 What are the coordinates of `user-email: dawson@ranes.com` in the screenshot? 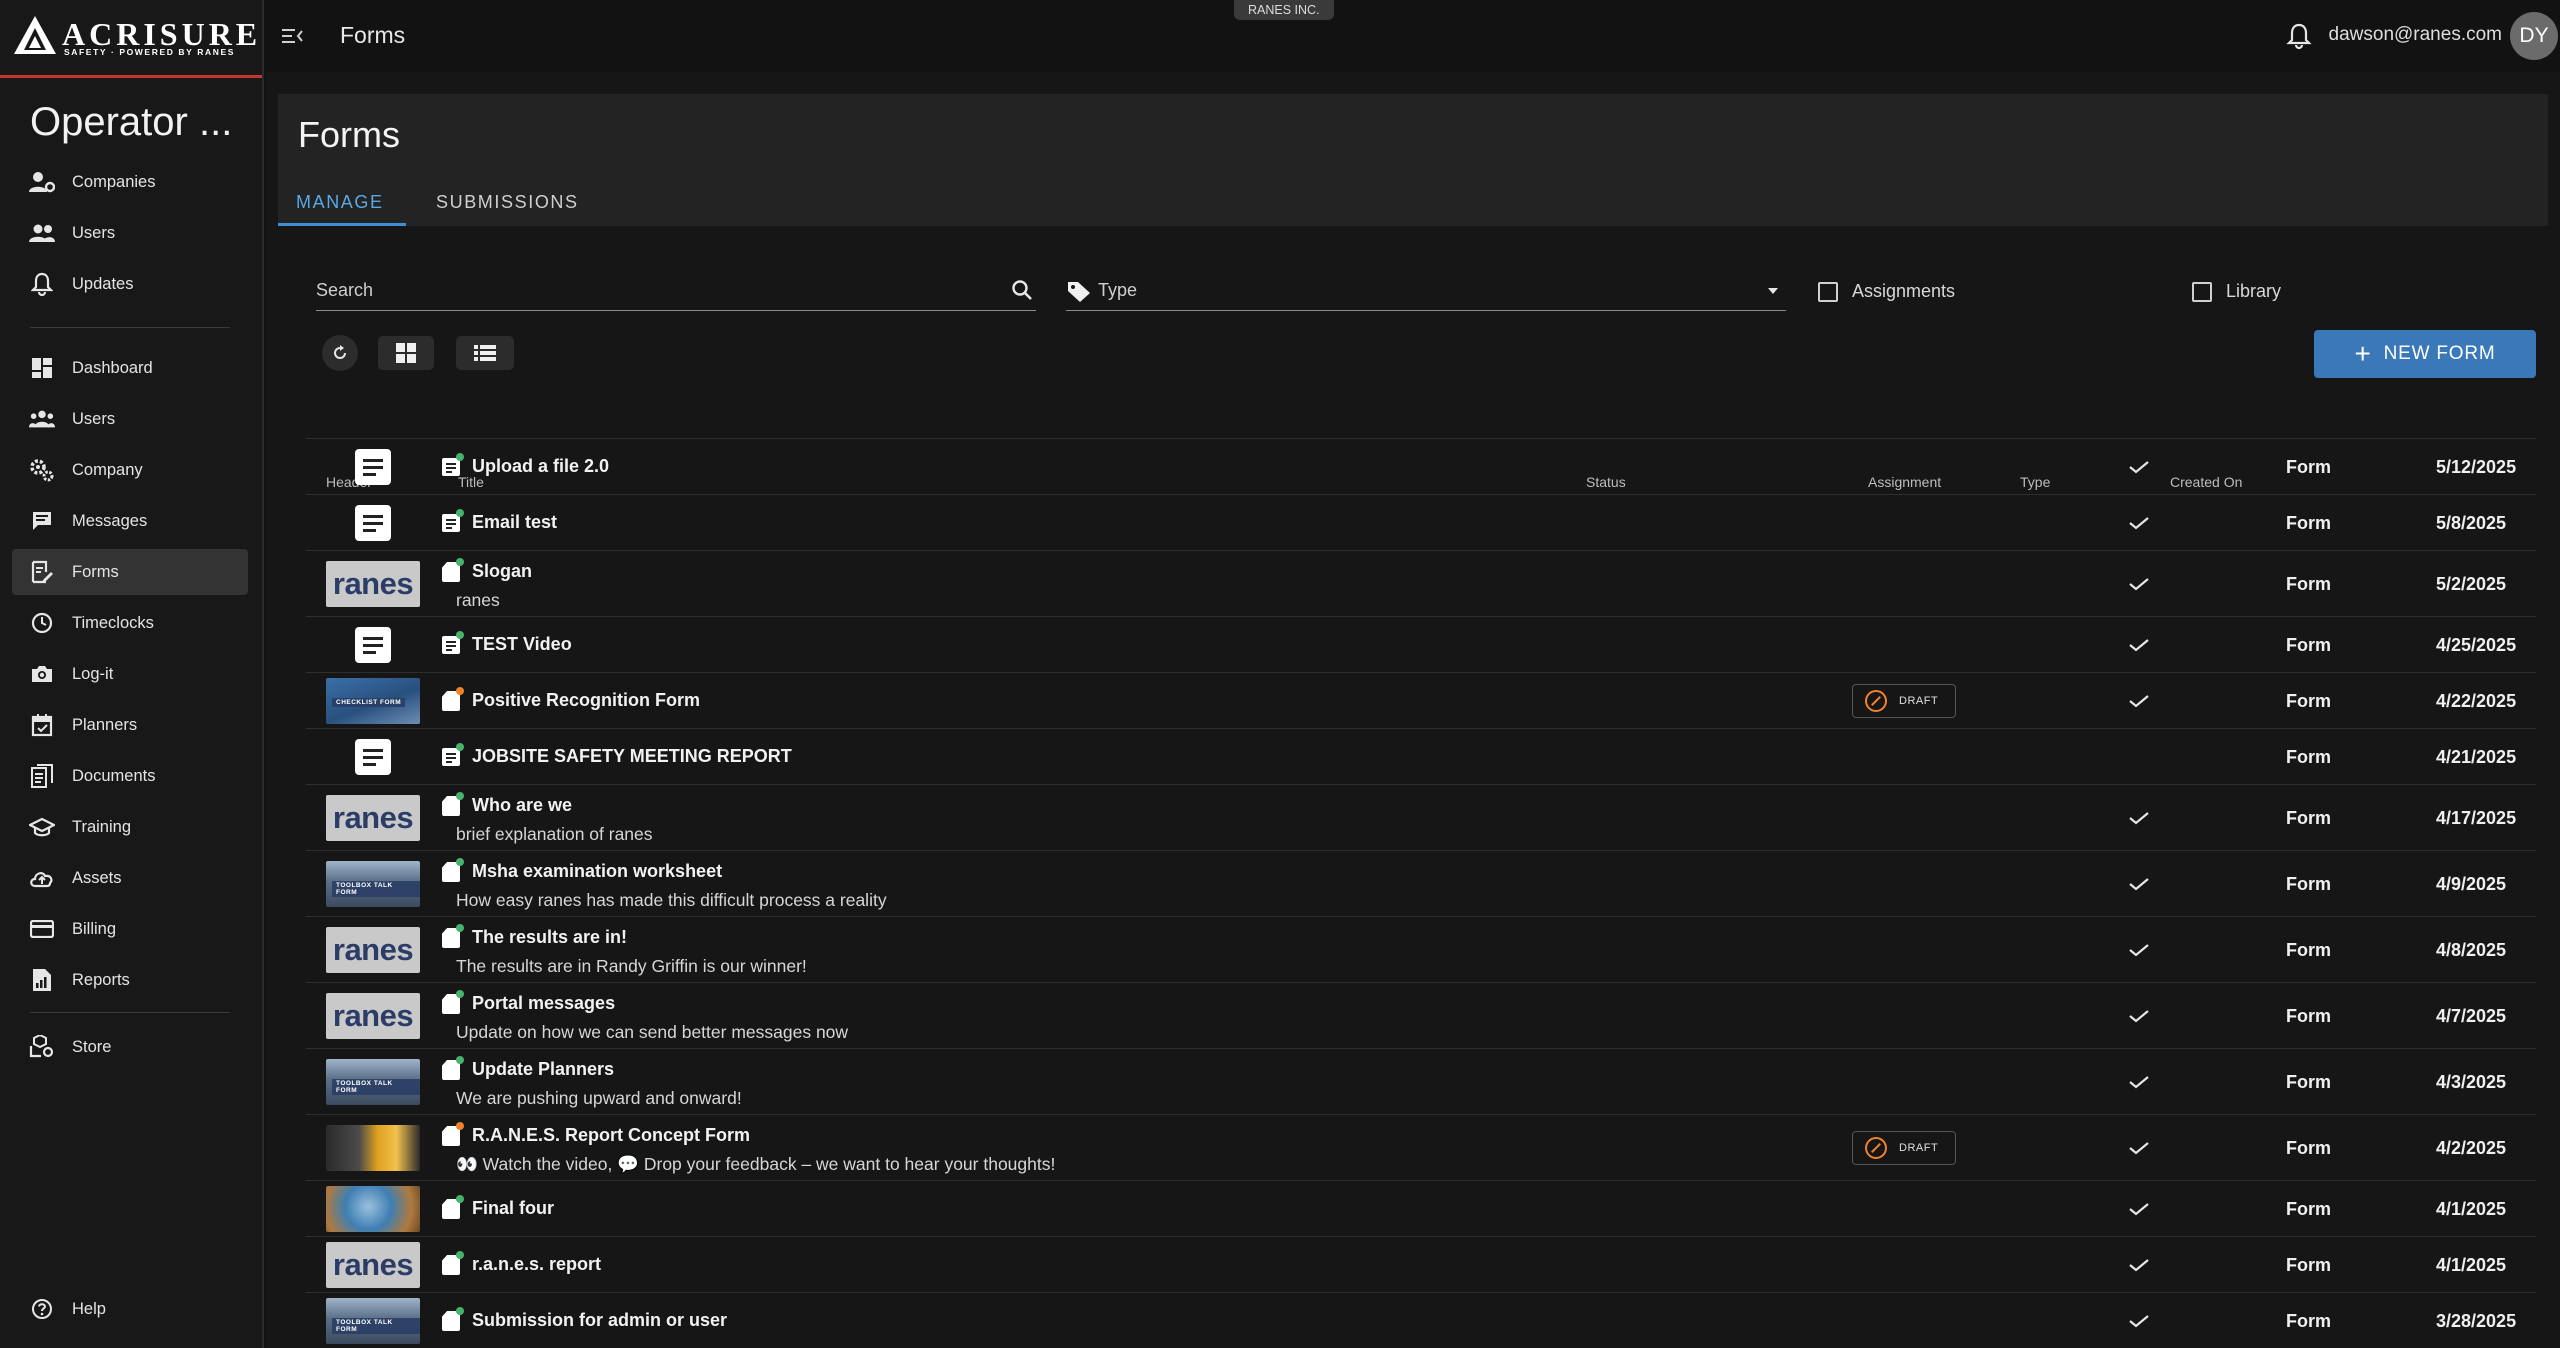 It's located at (2415, 35).